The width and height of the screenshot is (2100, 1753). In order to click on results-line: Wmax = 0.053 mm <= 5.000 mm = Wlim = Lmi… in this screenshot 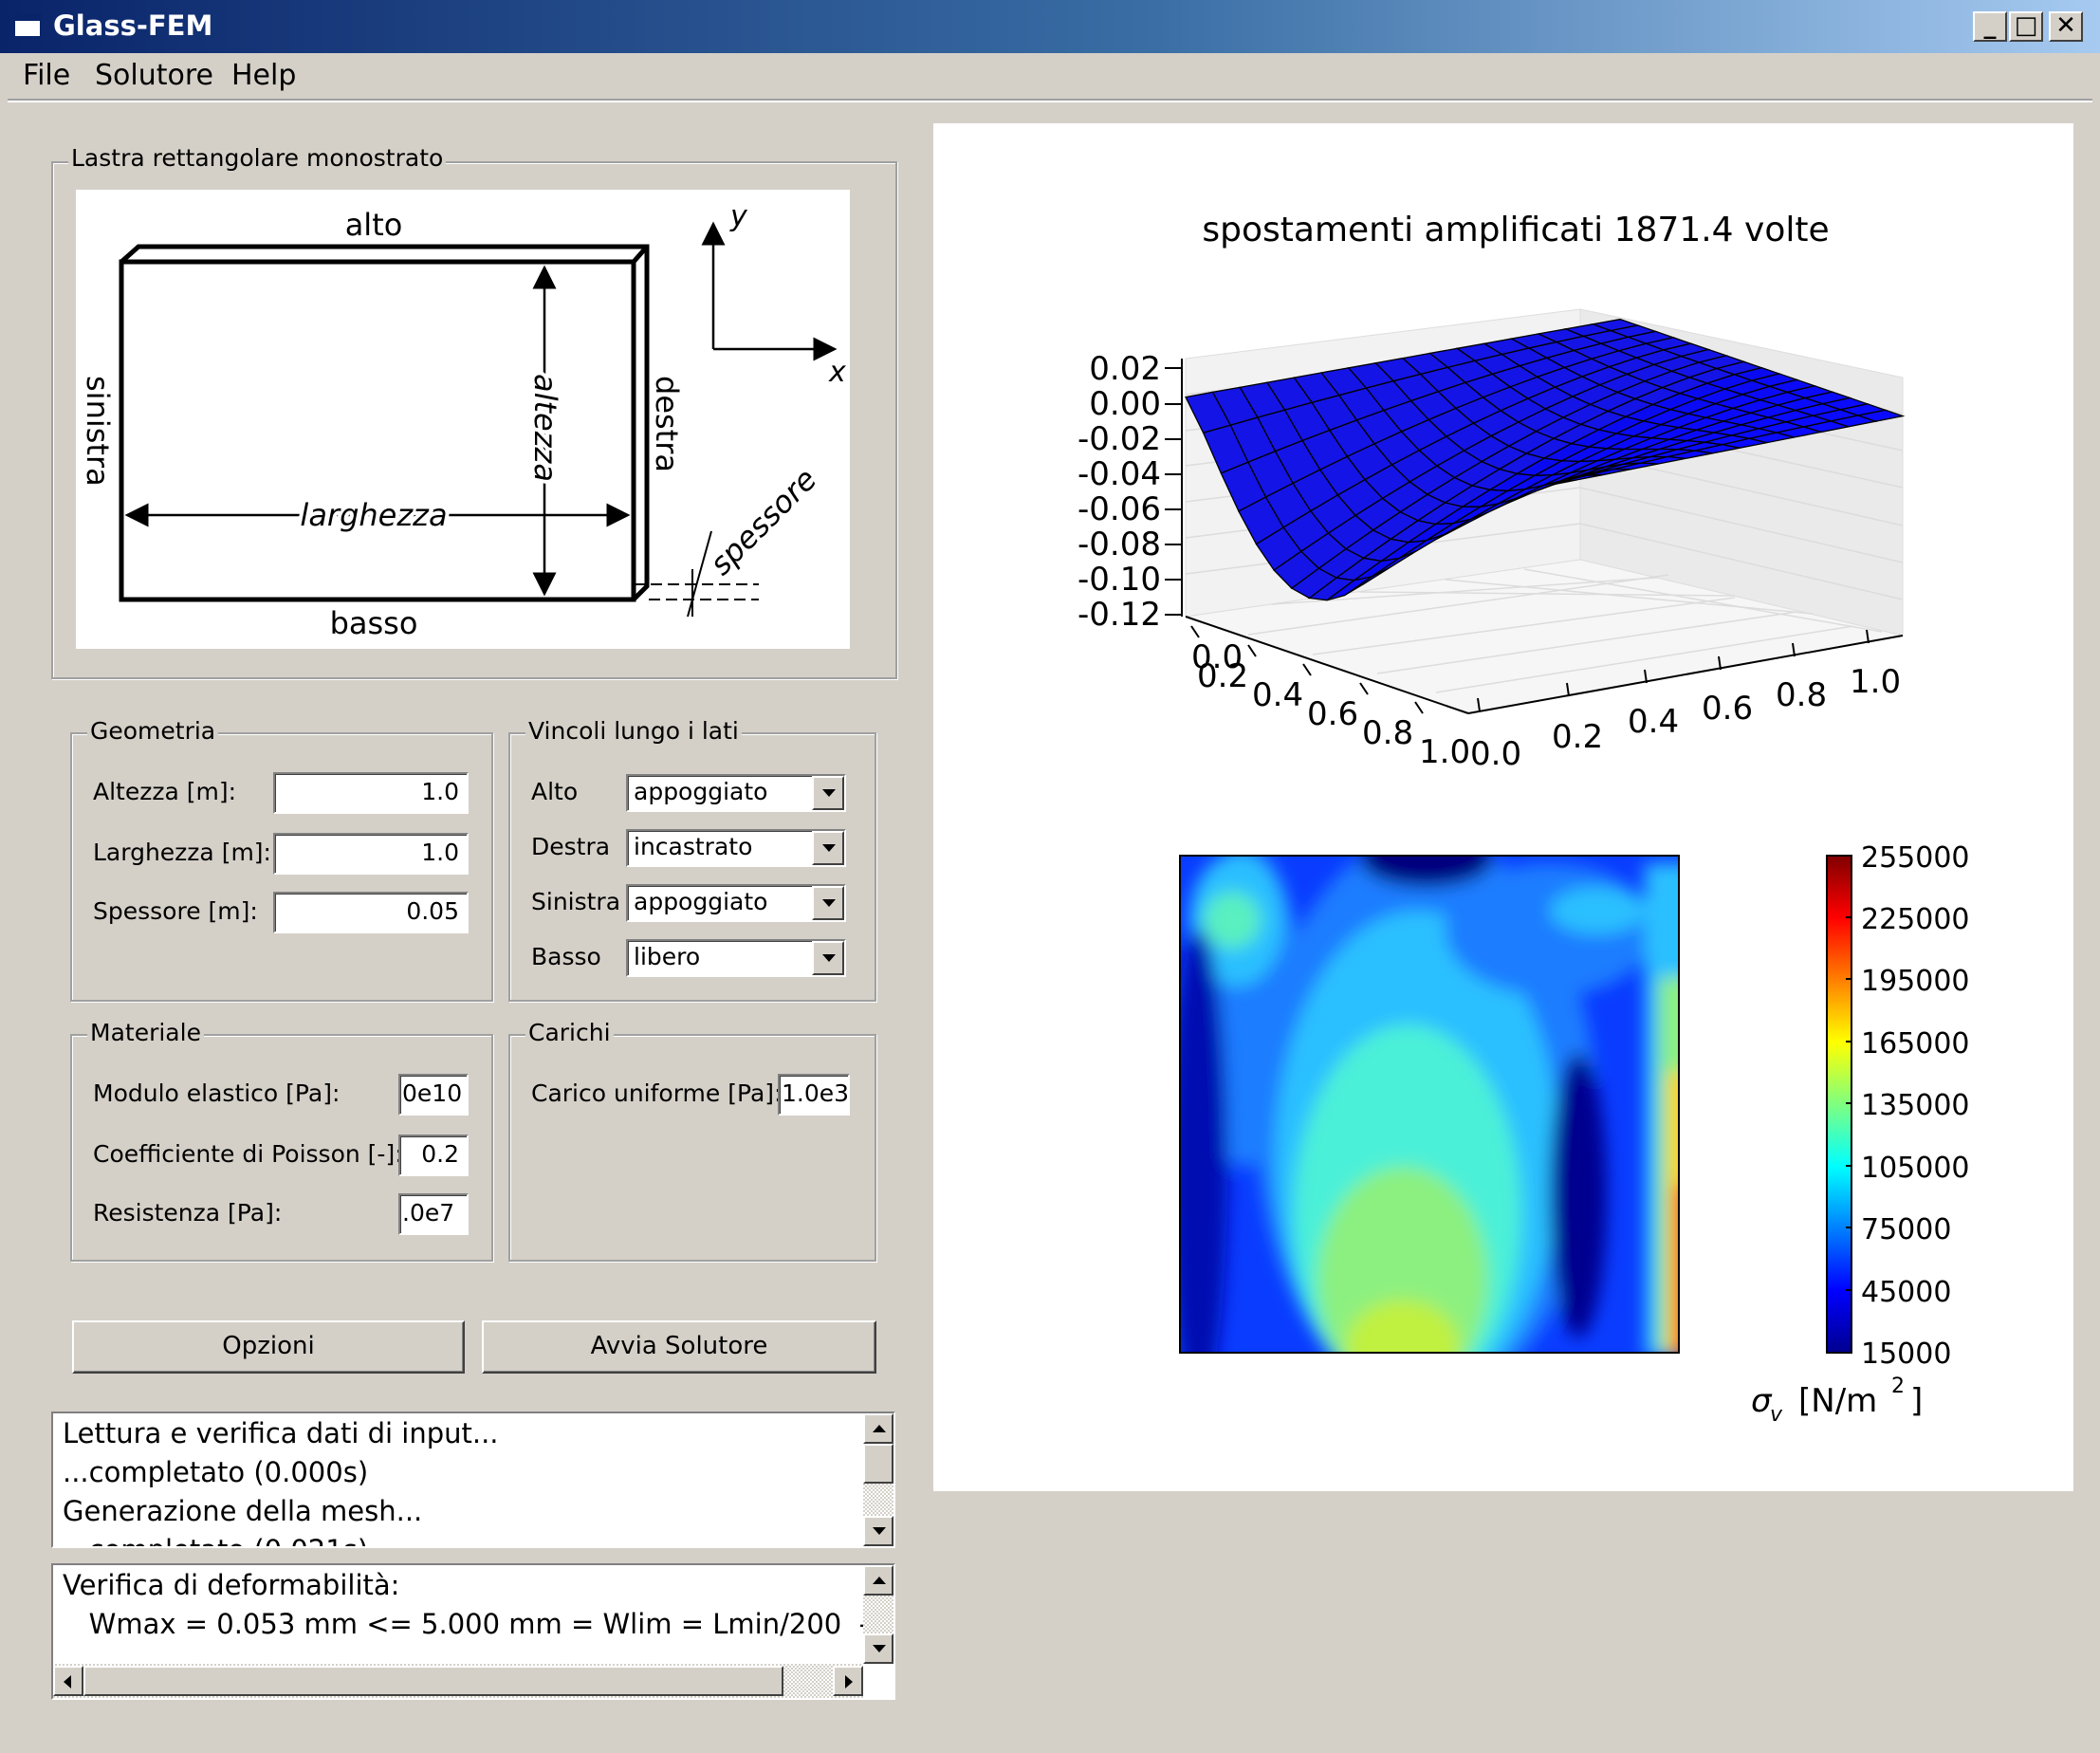, I will do `click(478, 1624)`.